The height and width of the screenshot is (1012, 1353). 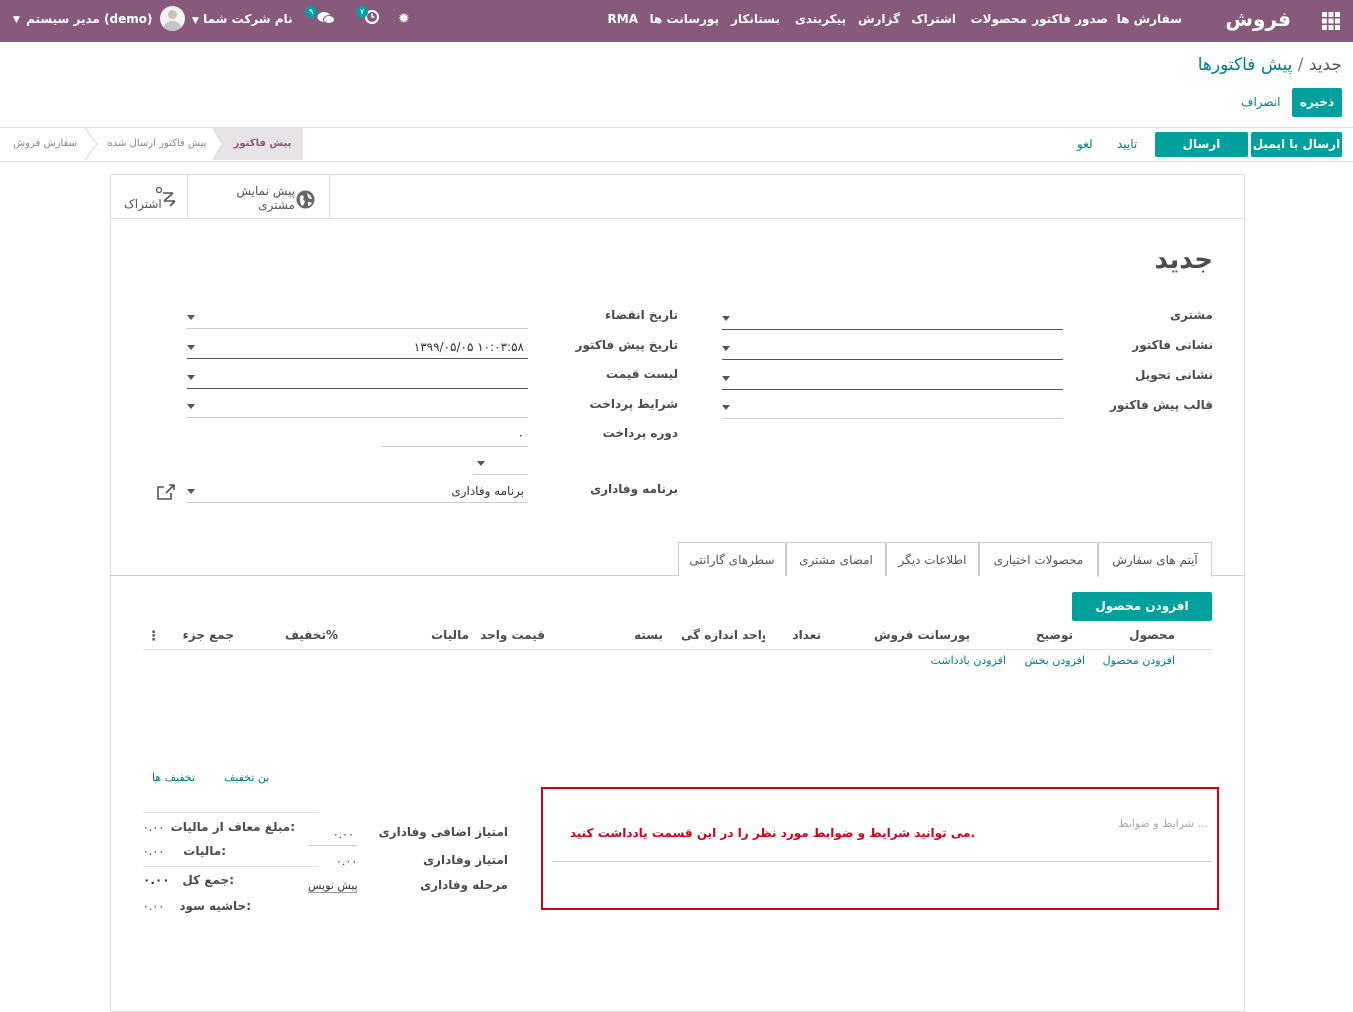 What do you see at coordinates (1172, 345) in the screenshot?
I see `invoice-address-label: نشانی فاکتور` at bounding box center [1172, 345].